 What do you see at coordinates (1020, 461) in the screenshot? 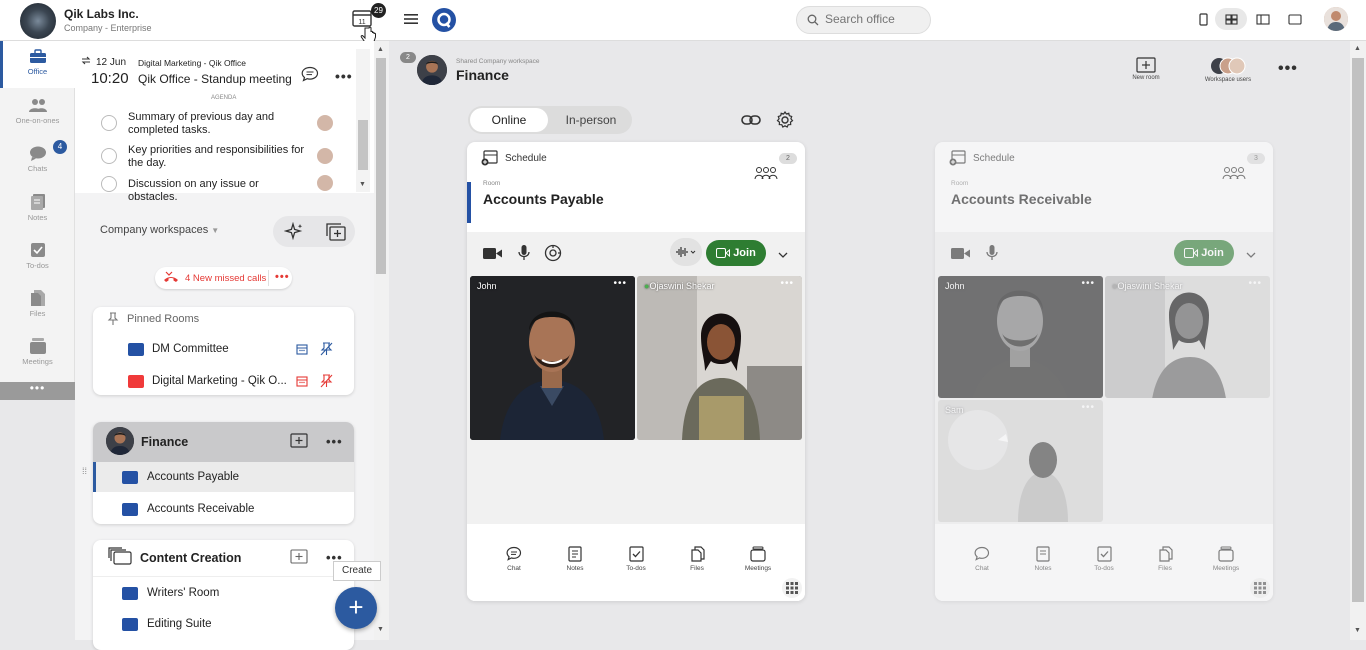
I see `video-tile-sam: Sam •••` at bounding box center [1020, 461].